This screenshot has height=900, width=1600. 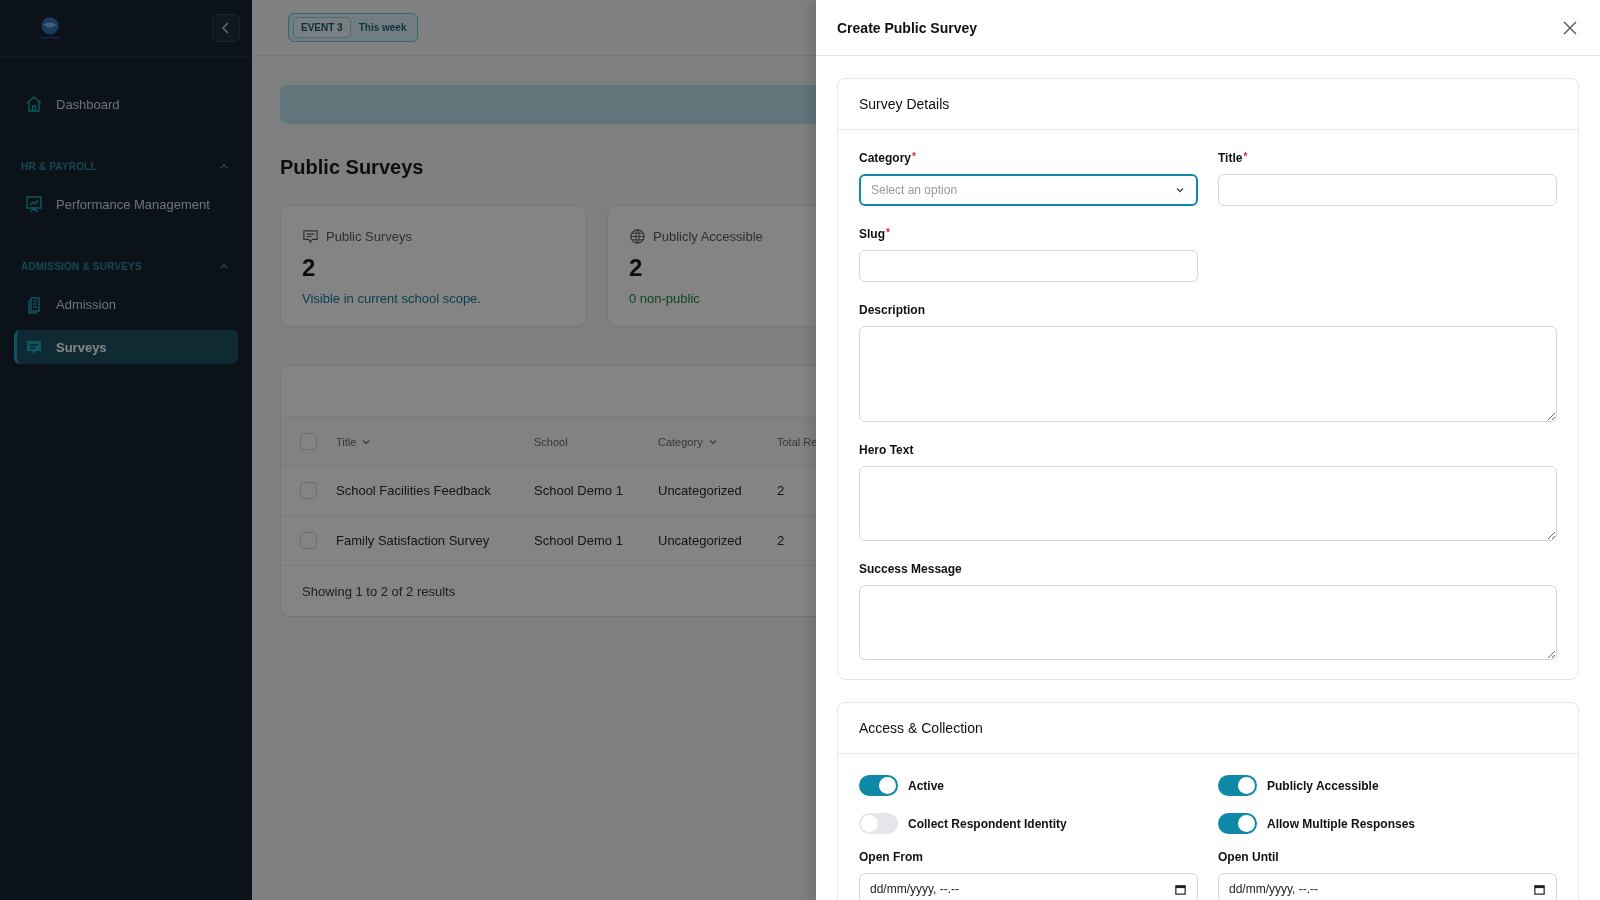 What do you see at coordinates (322, 27) in the screenshot?
I see `event-label: EVENT 3` at bounding box center [322, 27].